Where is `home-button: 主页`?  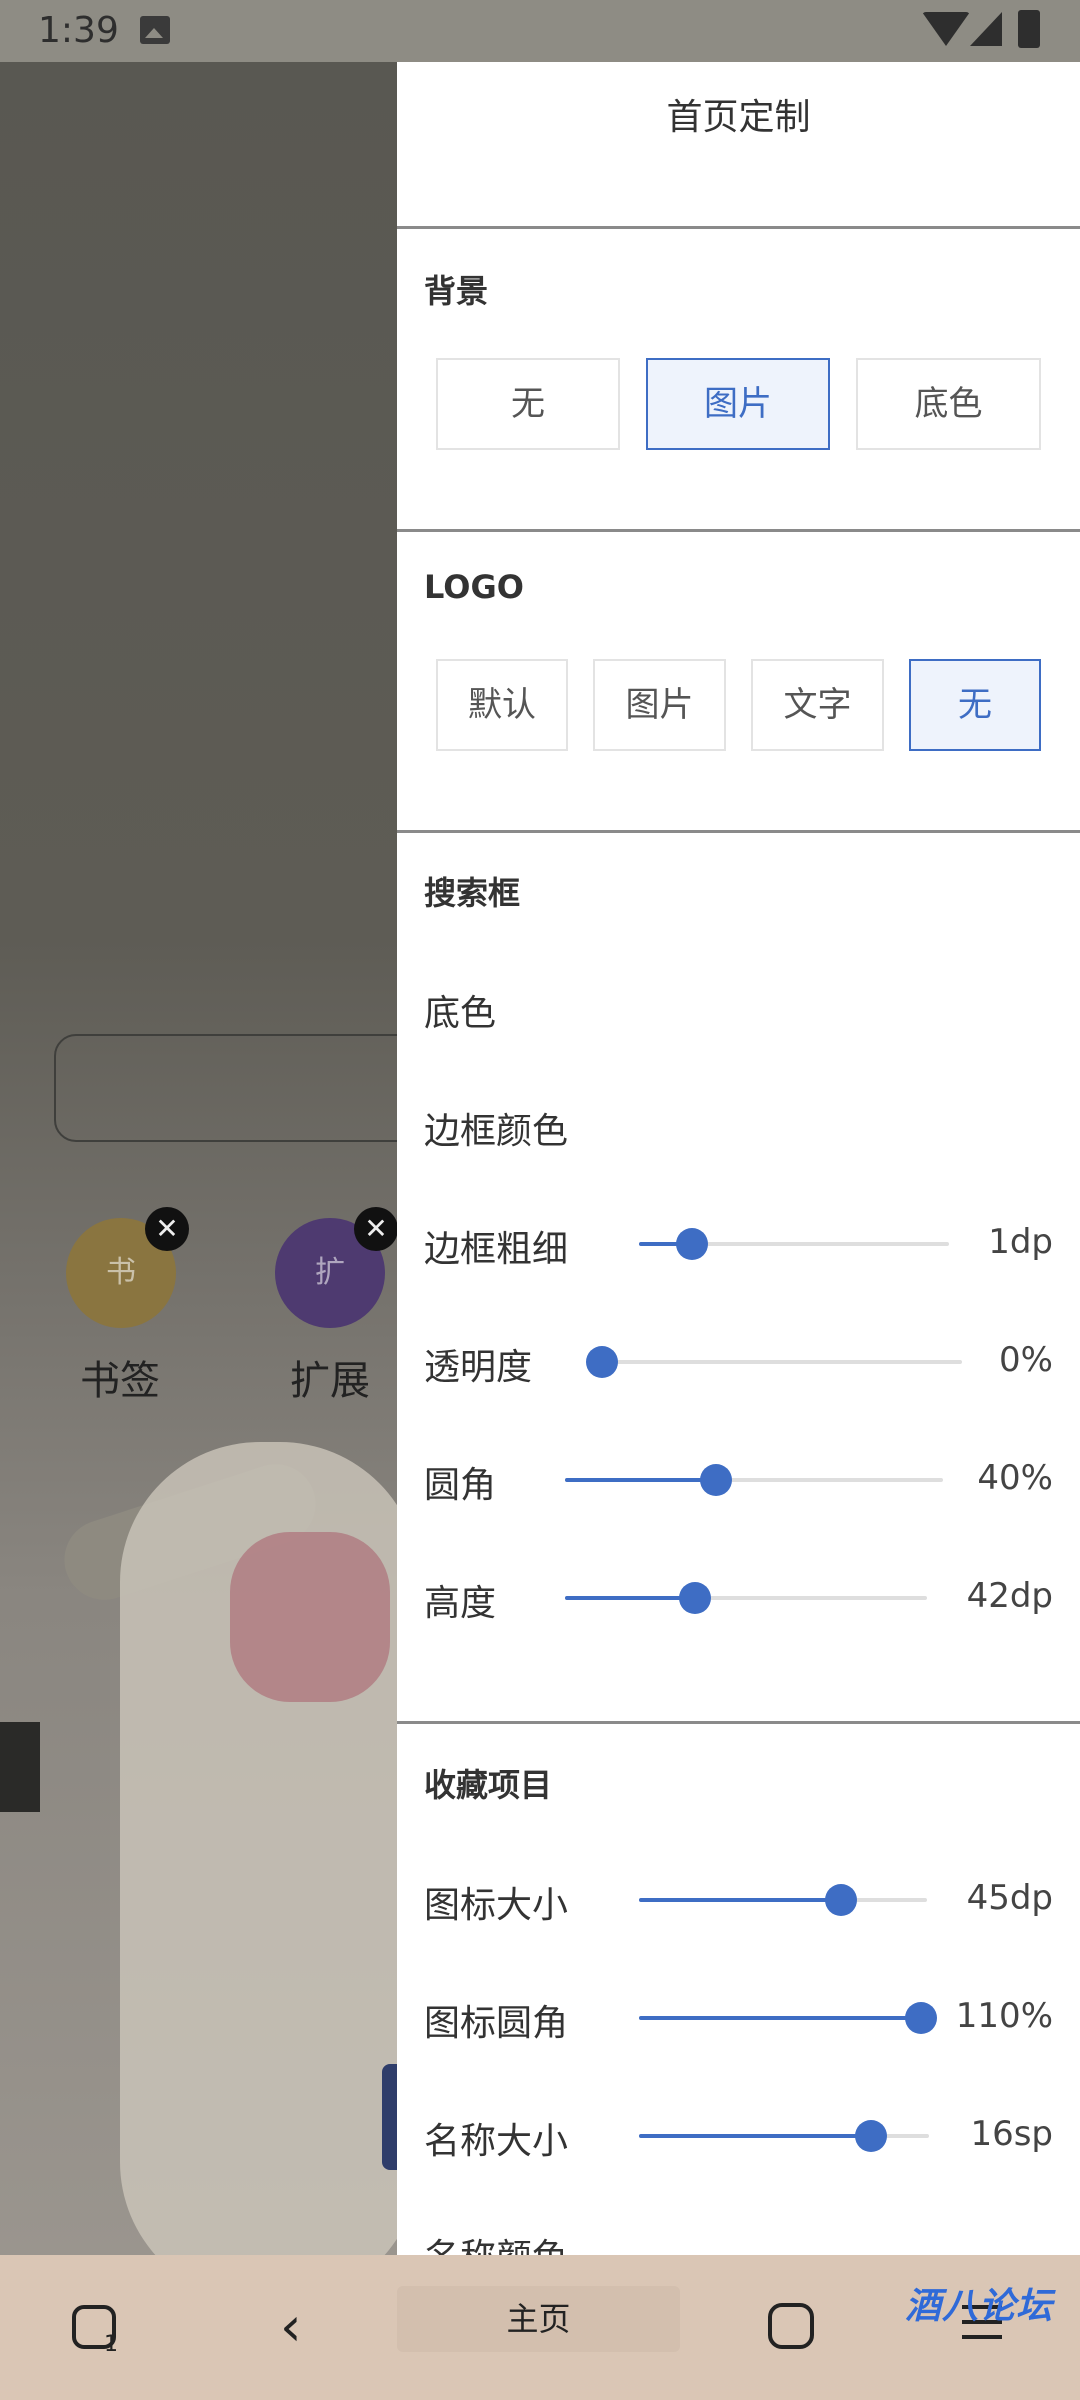 home-button: 主页 is located at coordinates (538, 2319).